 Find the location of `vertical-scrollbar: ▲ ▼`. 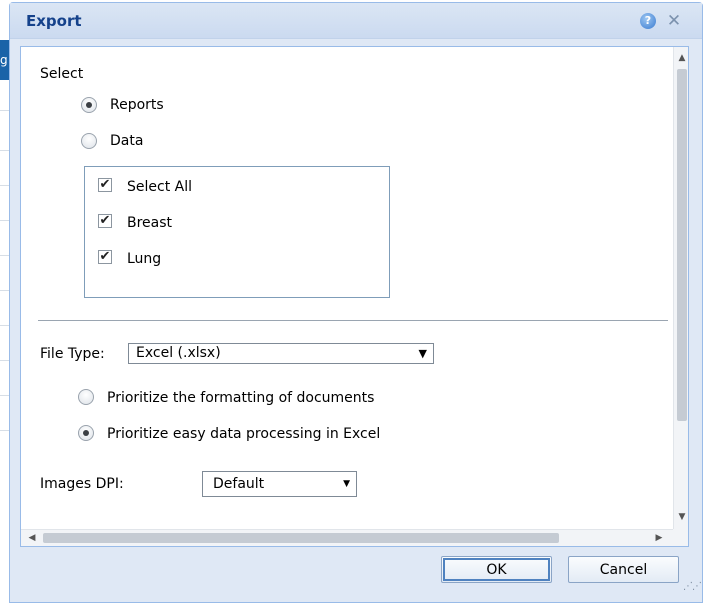

vertical-scrollbar: ▲ ▼ is located at coordinates (680, 288).